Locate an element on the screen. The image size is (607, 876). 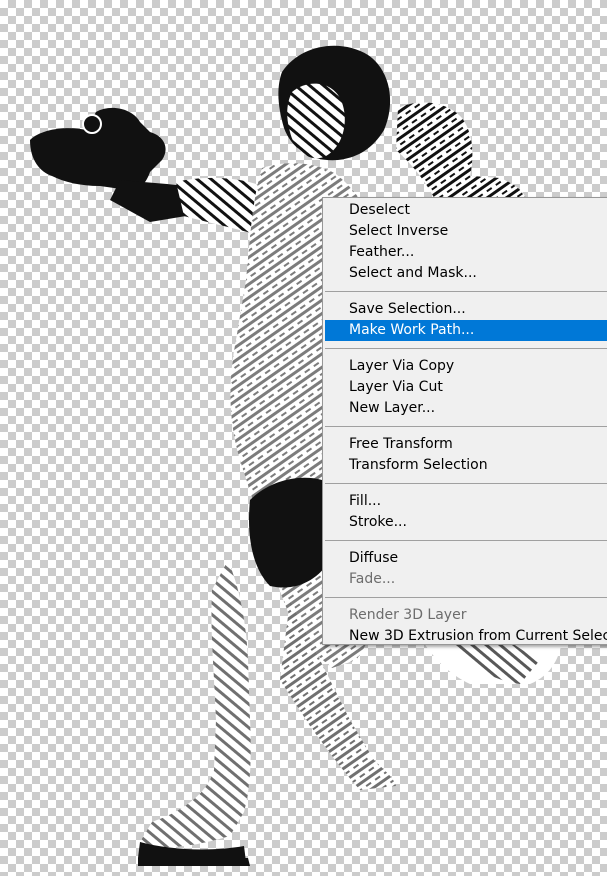
menu-item-deselect: Deselect is located at coordinates (465, 210).